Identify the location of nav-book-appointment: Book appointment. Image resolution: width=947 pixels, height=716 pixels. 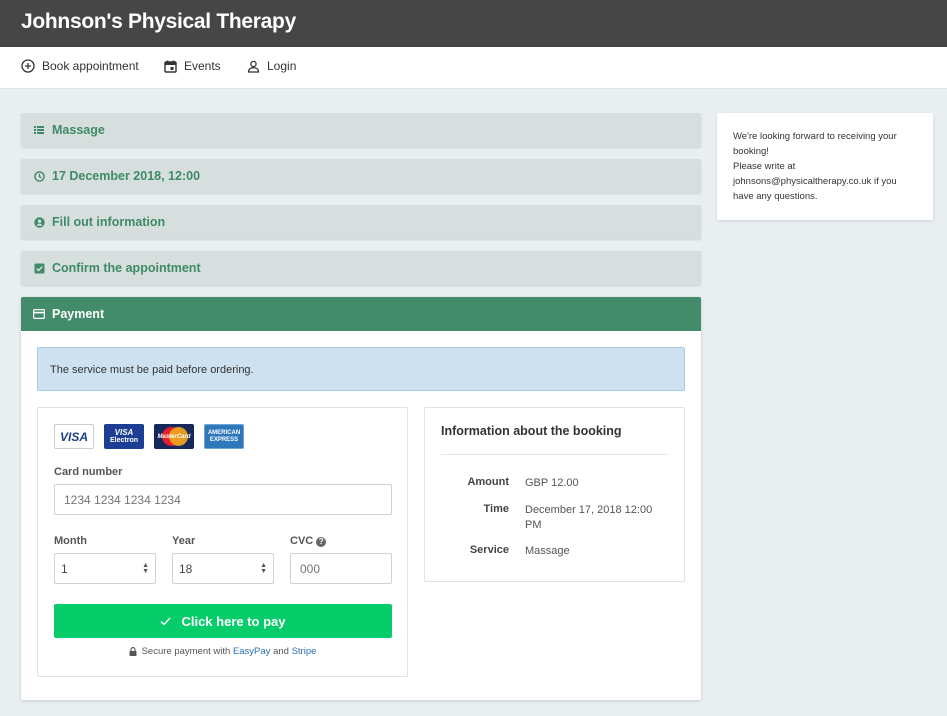
(80, 66).